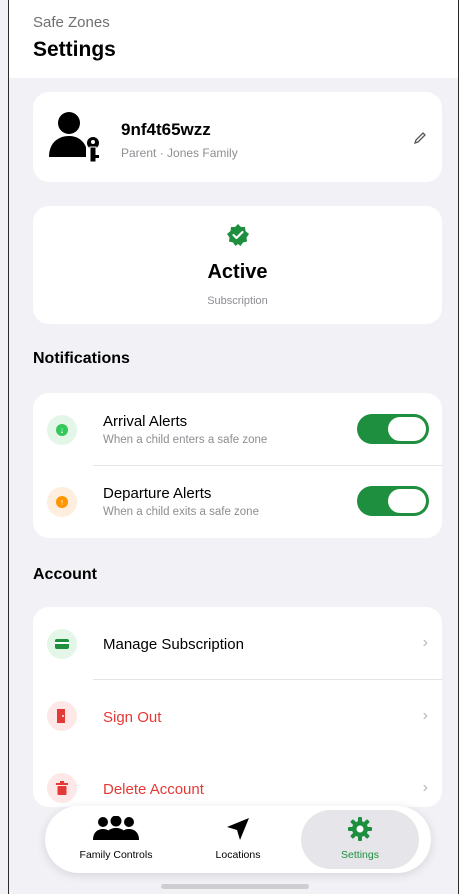 The width and height of the screenshot is (459, 894). I want to click on username: 9nf4t65wzz, so click(166, 129).